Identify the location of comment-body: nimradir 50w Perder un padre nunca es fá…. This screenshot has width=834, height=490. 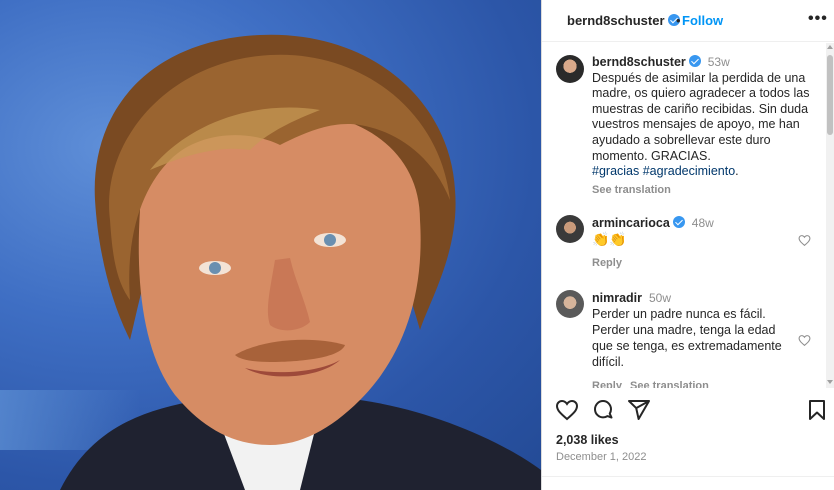
(691, 330).